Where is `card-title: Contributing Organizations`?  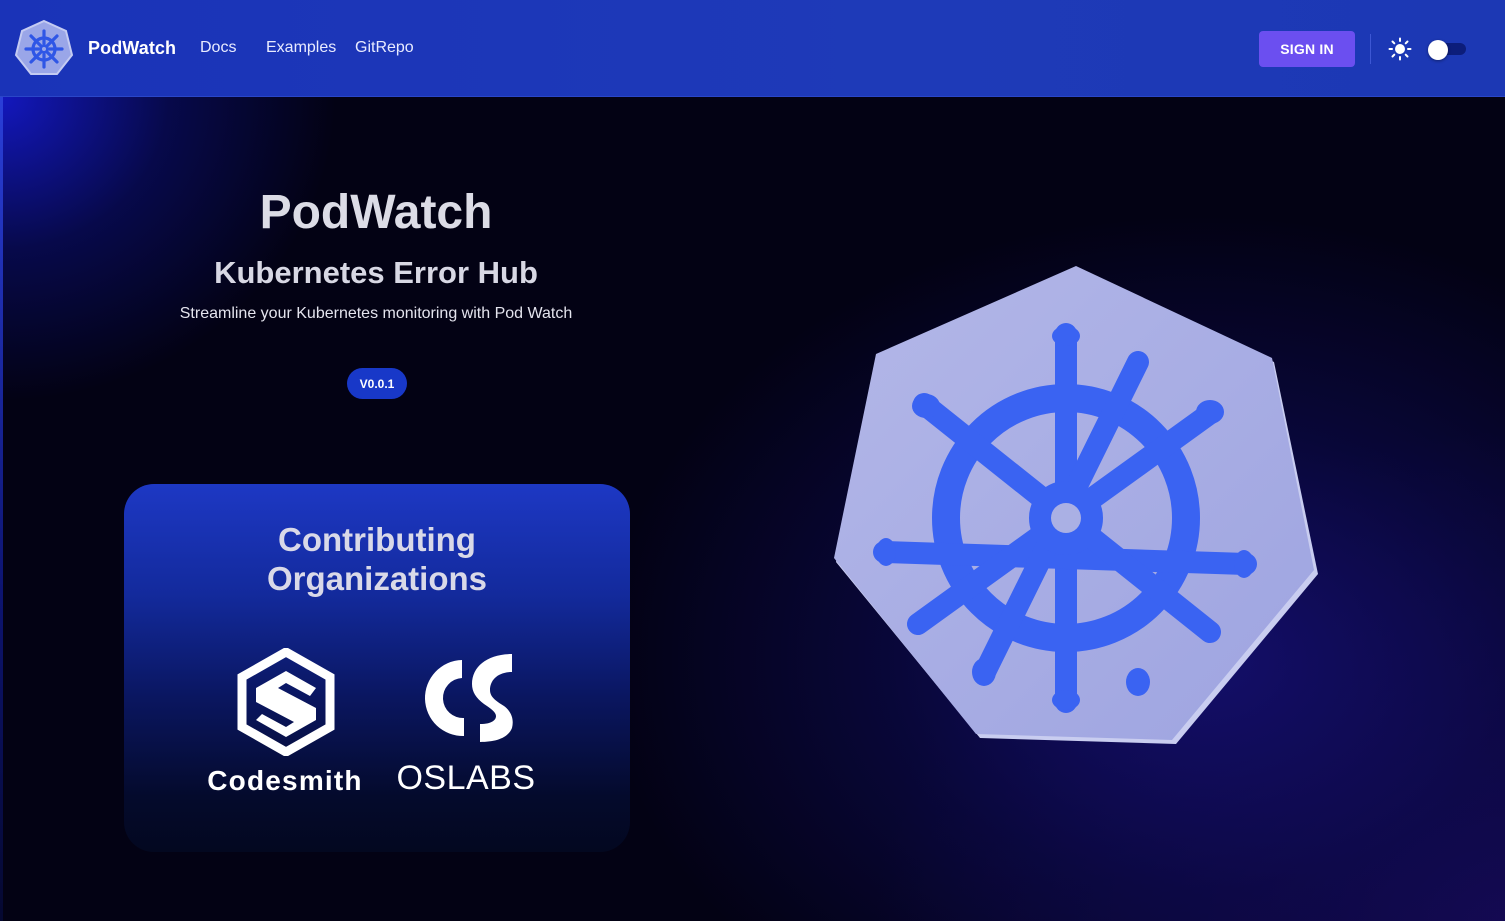 card-title: Contributing Organizations is located at coordinates (377, 559).